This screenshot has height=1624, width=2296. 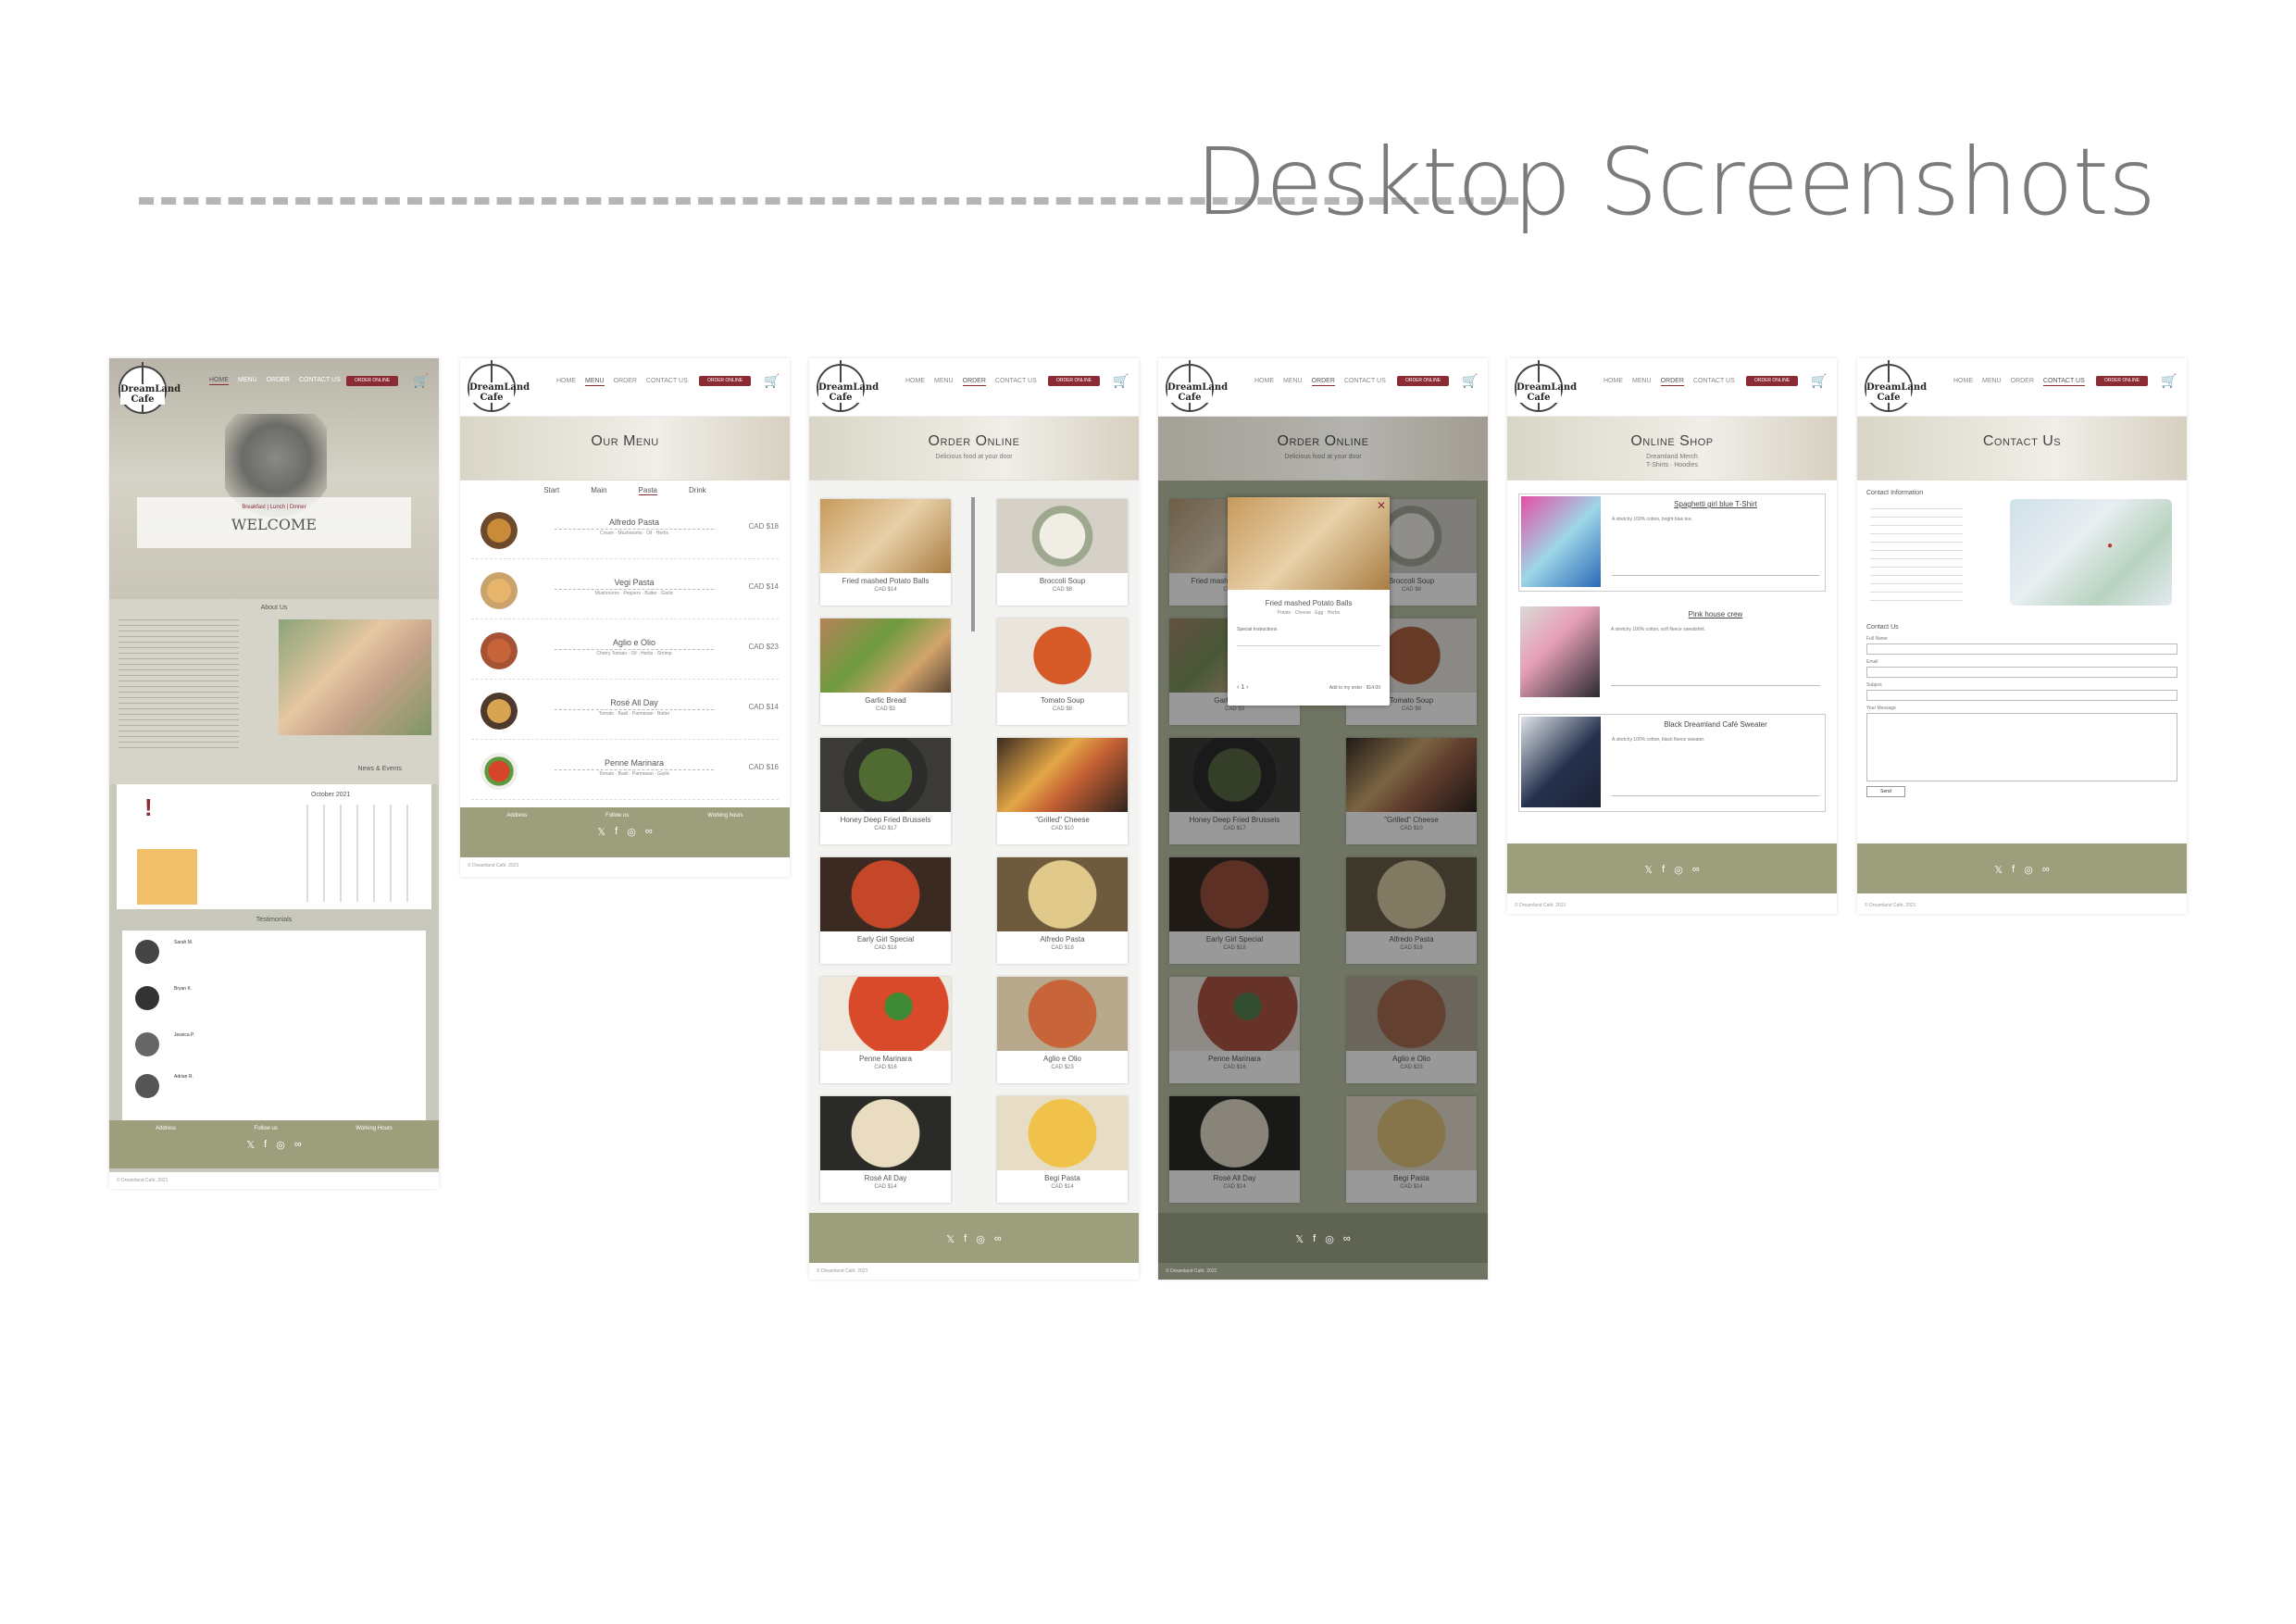 What do you see at coordinates (1354, 688) in the screenshot?
I see `add-to-order-button: Add to my order · $14.00` at bounding box center [1354, 688].